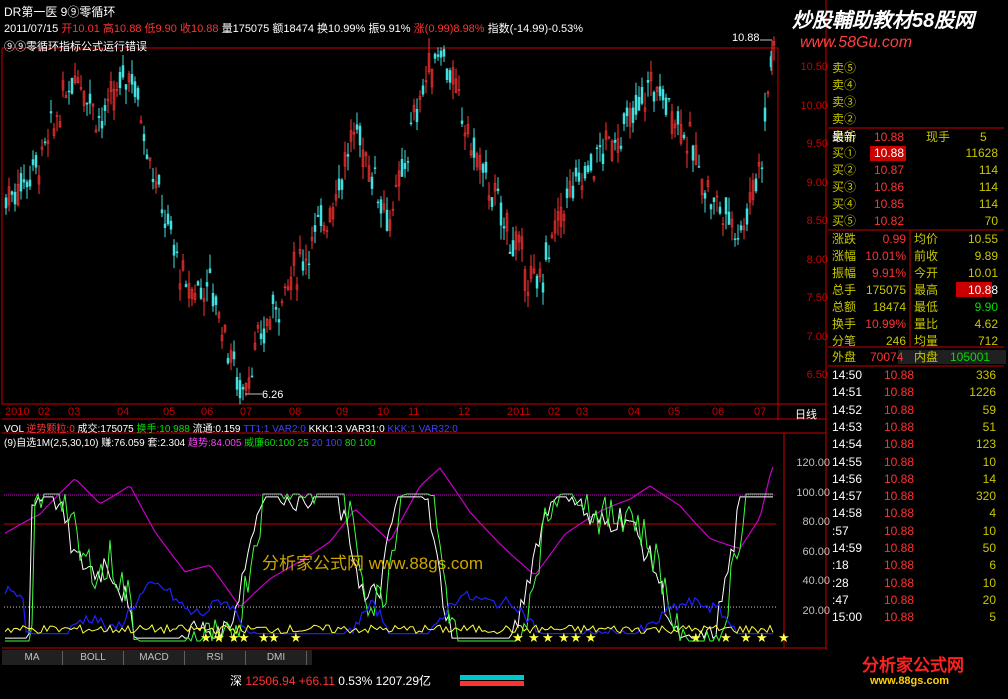 The height and width of the screenshot is (699, 1008). I want to click on price-tick: 7.50, so click(817, 298).